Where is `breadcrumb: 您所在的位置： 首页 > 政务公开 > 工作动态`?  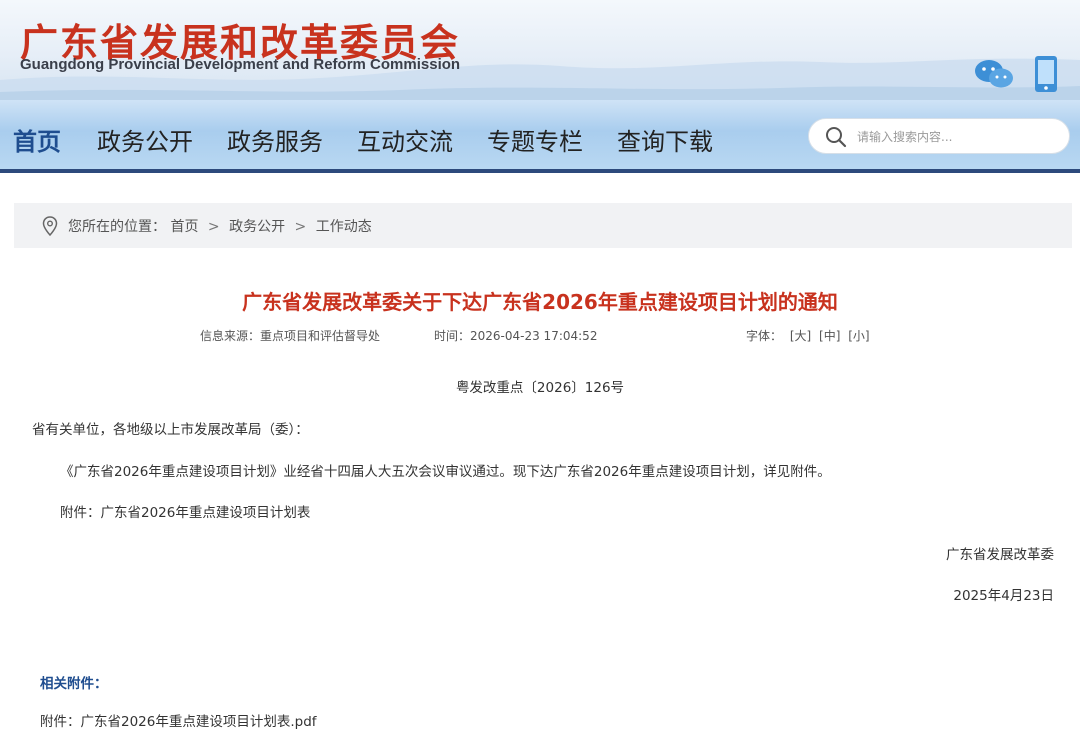 breadcrumb: 您所在的位置： 首页 > 政务公开 > 工作动态 is located at coordinates (543, 225).